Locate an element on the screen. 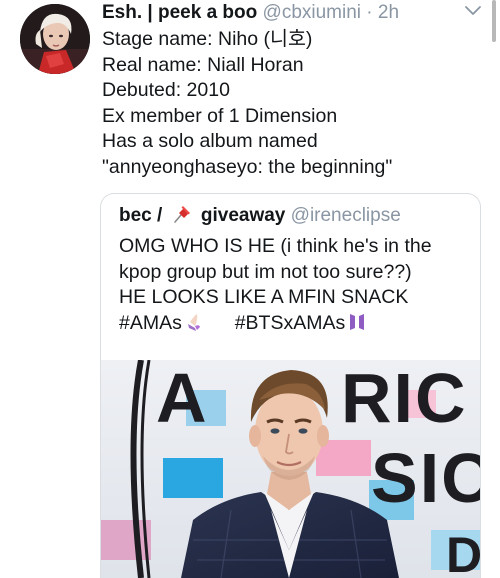 The image size is (500, 578). hashtag-amas: #AMAs is located at coordinates (150, 323).